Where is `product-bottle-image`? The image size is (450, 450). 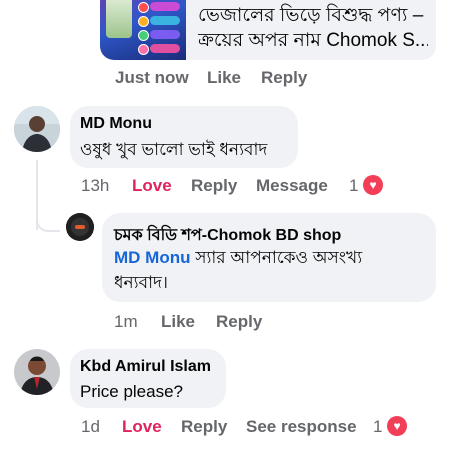 product-bottle-image is located at coordinates (119, 19).